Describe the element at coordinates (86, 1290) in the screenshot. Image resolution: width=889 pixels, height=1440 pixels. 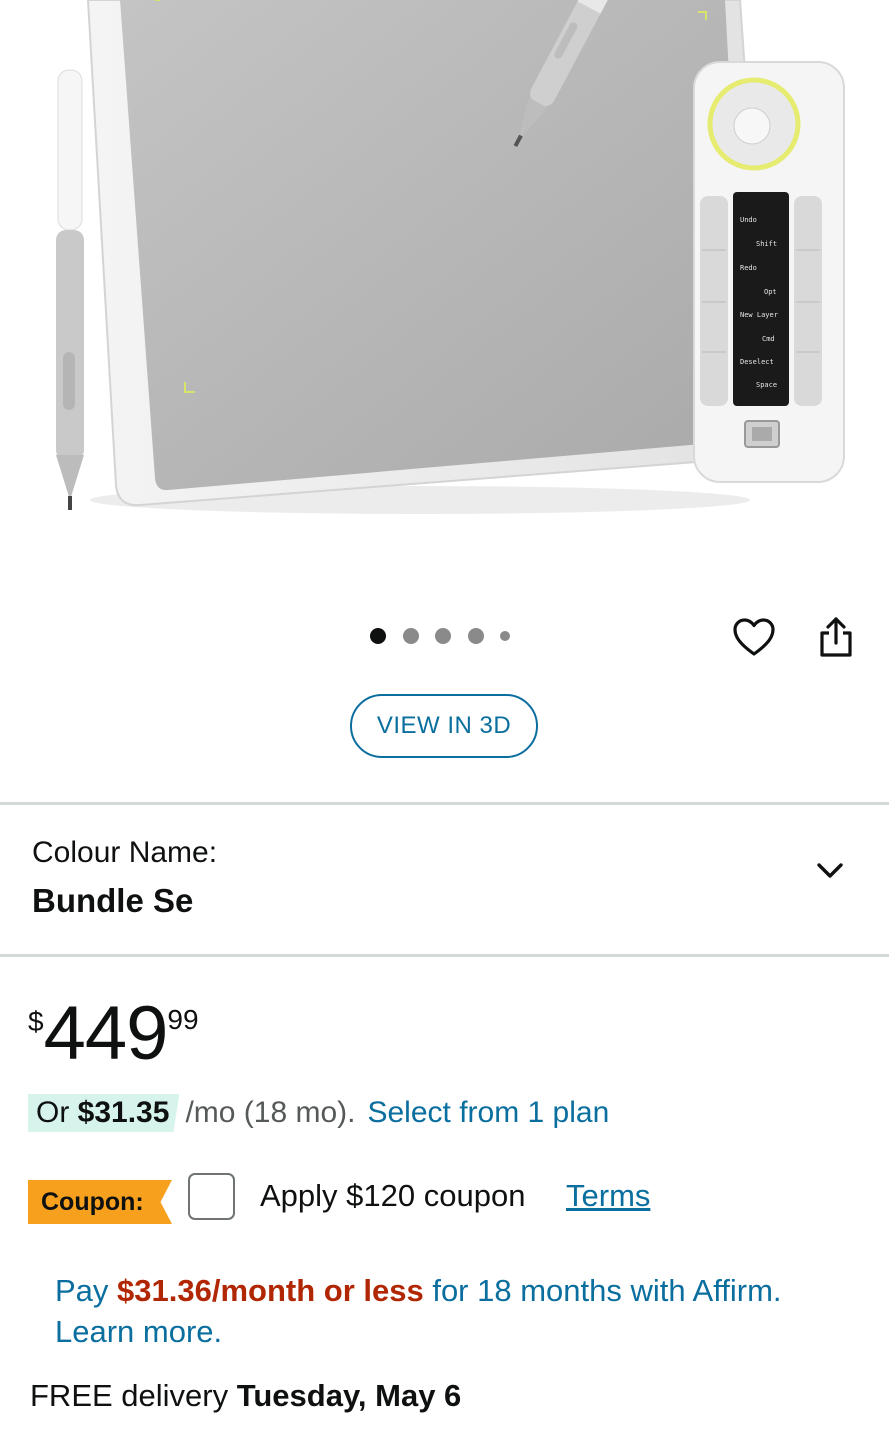
I see `affirm-before: Pay` at that location.